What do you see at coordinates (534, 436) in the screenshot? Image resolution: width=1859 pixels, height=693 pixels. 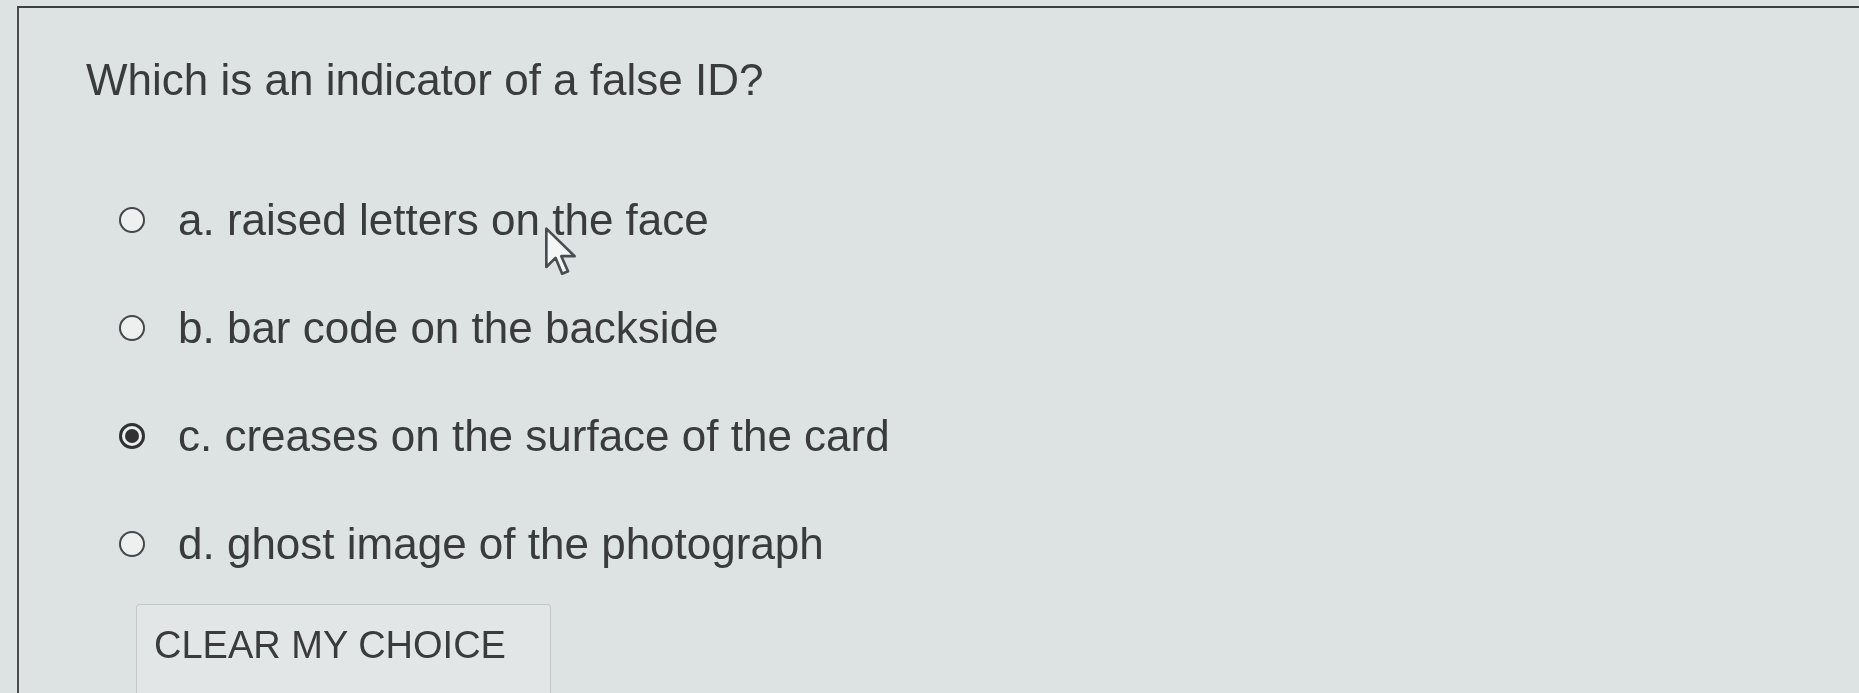 I see `option-label: c. creases on the surface of the card` at bounding box center [534, 436].